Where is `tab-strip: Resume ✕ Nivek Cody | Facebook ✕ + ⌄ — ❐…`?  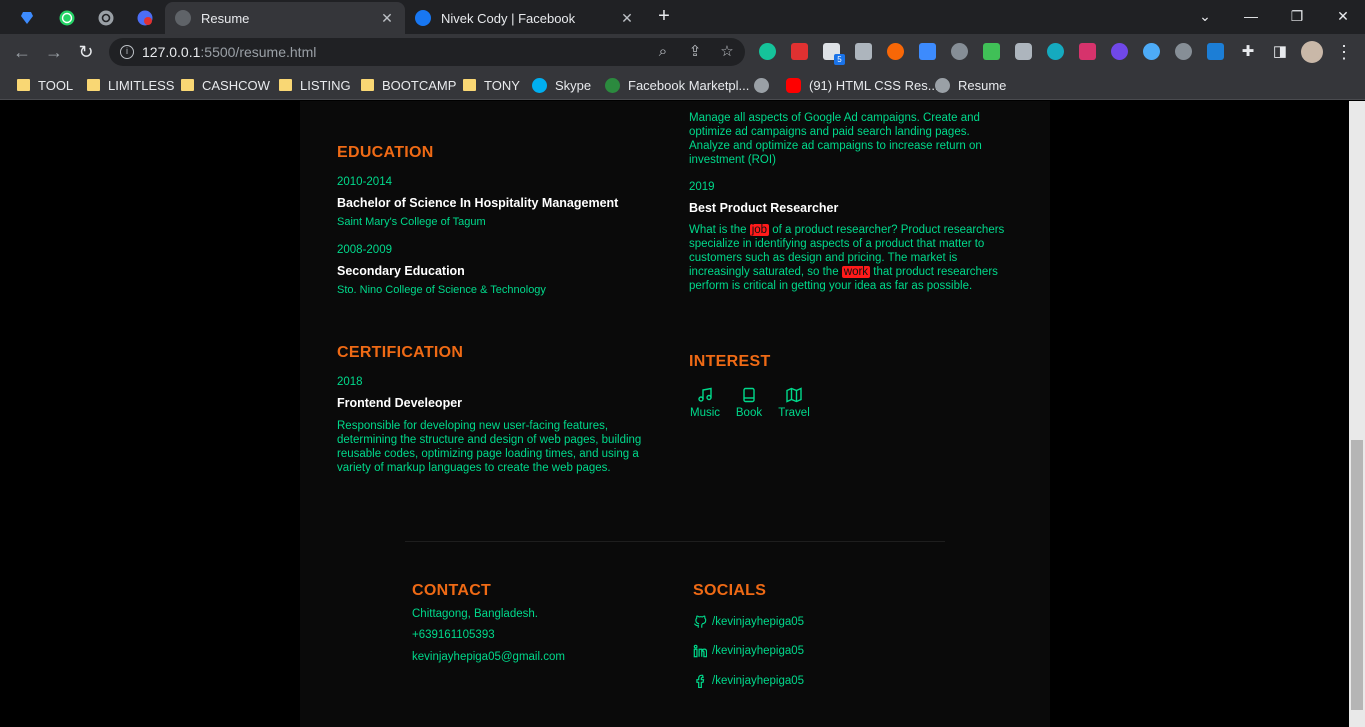
tab-strip: Resume ✕ Nivek Cody | Facebook ✕ + ⌄ — ❐… is located at coordinates (682, 17).